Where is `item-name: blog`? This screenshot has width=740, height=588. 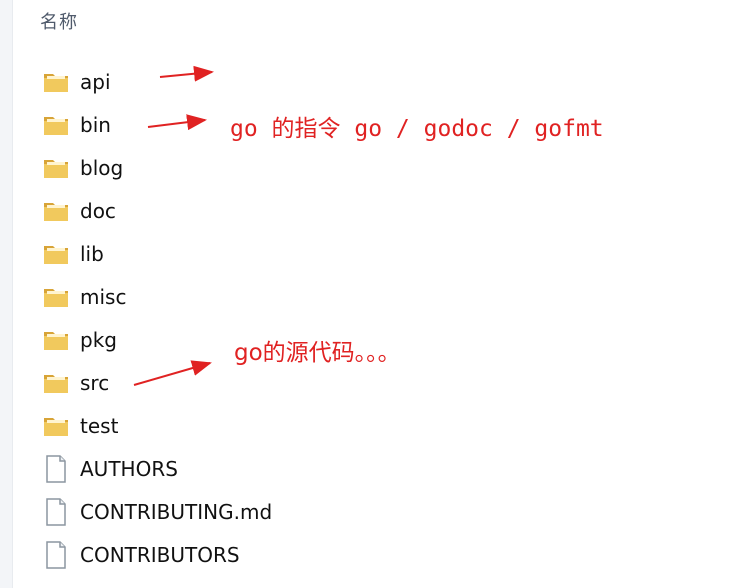 item-name: blog is located at coordinates (102, 167).